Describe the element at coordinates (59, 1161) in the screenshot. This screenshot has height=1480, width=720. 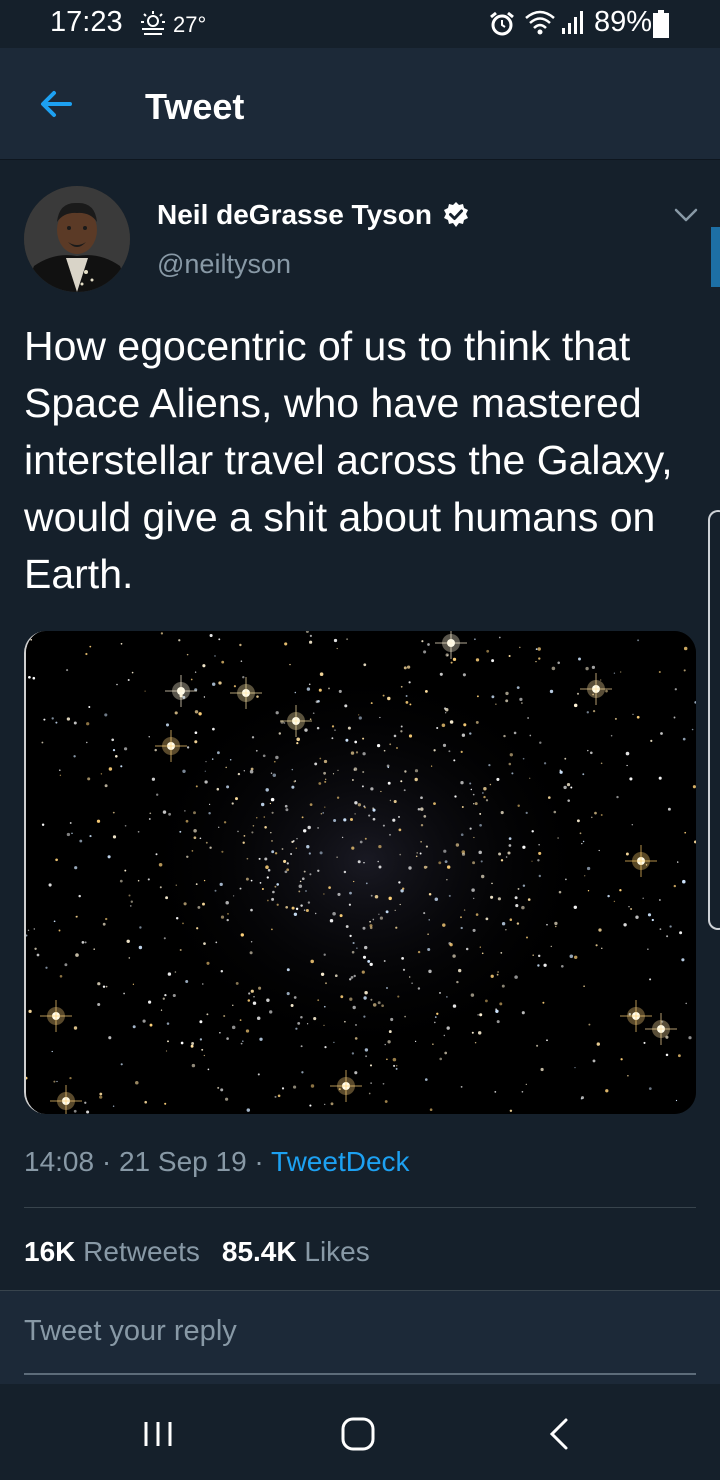
I see `tweet-time: 14:08` at that location.